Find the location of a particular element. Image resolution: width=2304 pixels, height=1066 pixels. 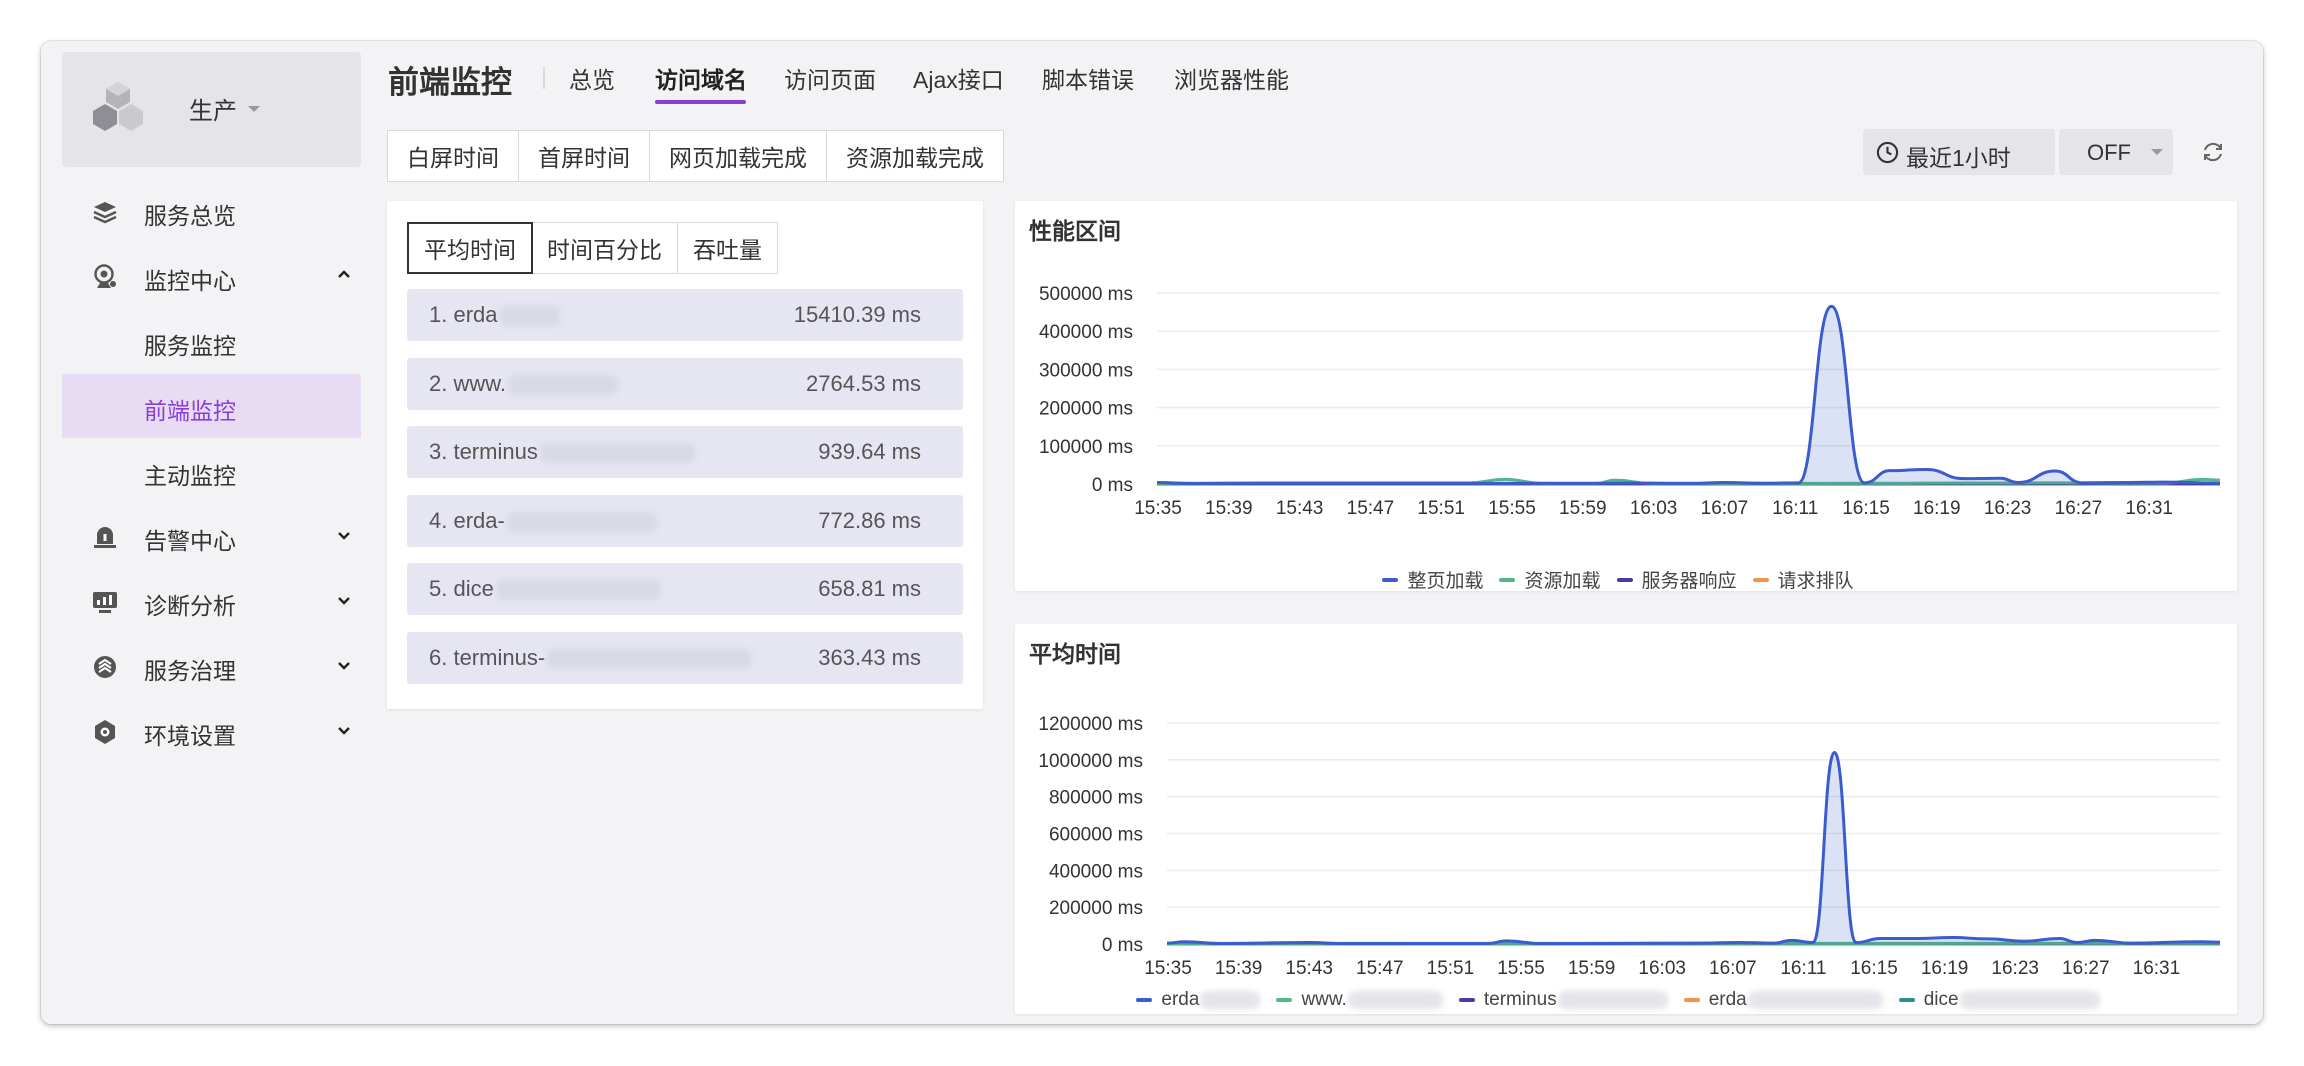

chart-legend: 整页加载 资源加载 服务器响应 请求排队 is located at coordinates (1626, 579).